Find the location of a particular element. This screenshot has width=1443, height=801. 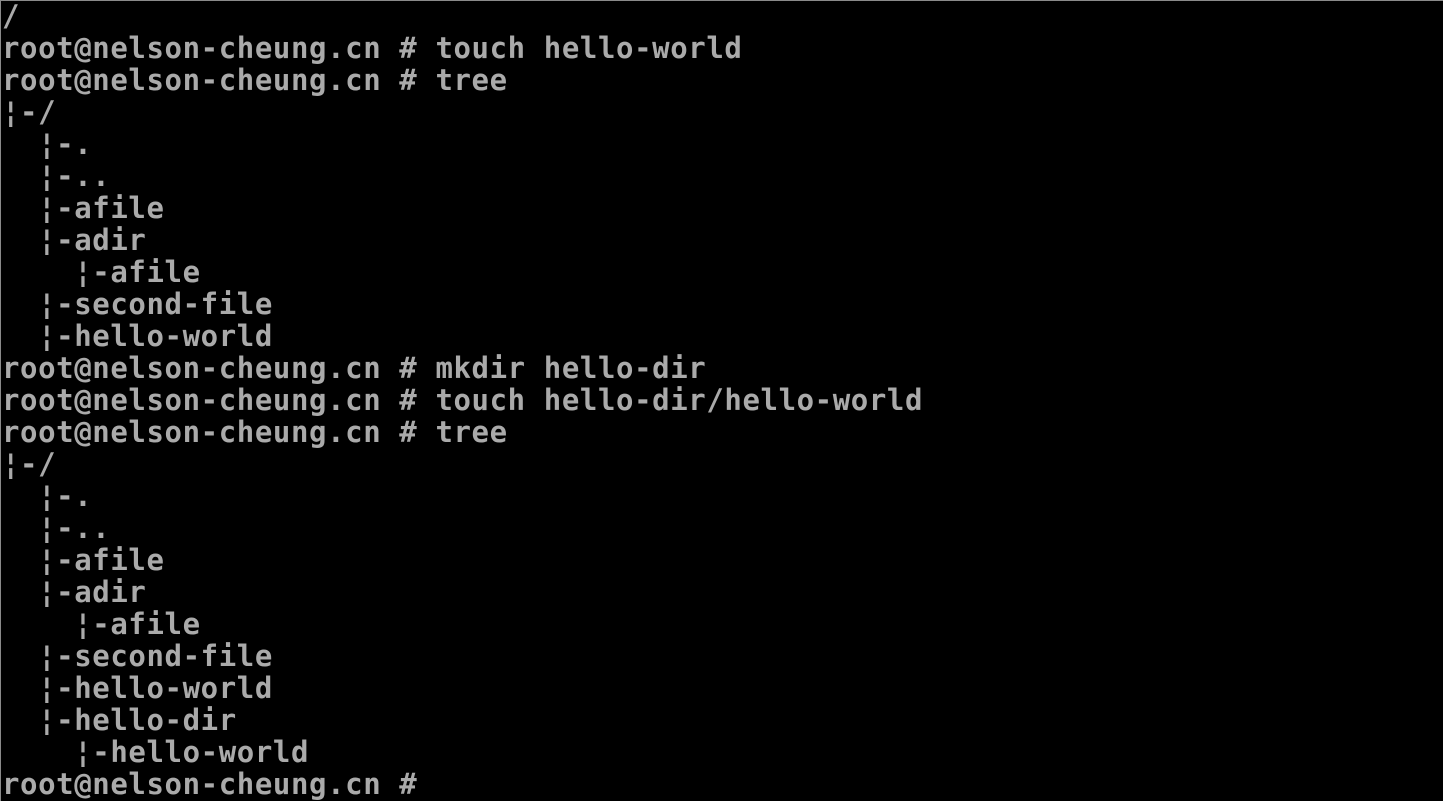

command-text: touch hello-world is located at coordinates (589, 48).